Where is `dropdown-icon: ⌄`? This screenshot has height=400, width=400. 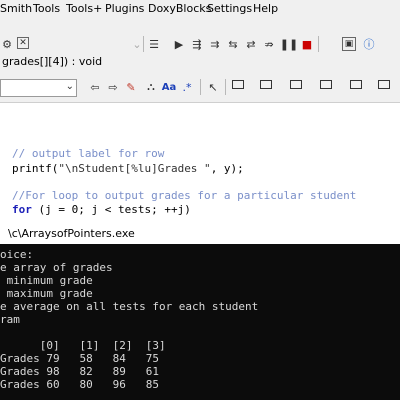 dropdown-icon: ⌄ is located at coordinates (137, 44).